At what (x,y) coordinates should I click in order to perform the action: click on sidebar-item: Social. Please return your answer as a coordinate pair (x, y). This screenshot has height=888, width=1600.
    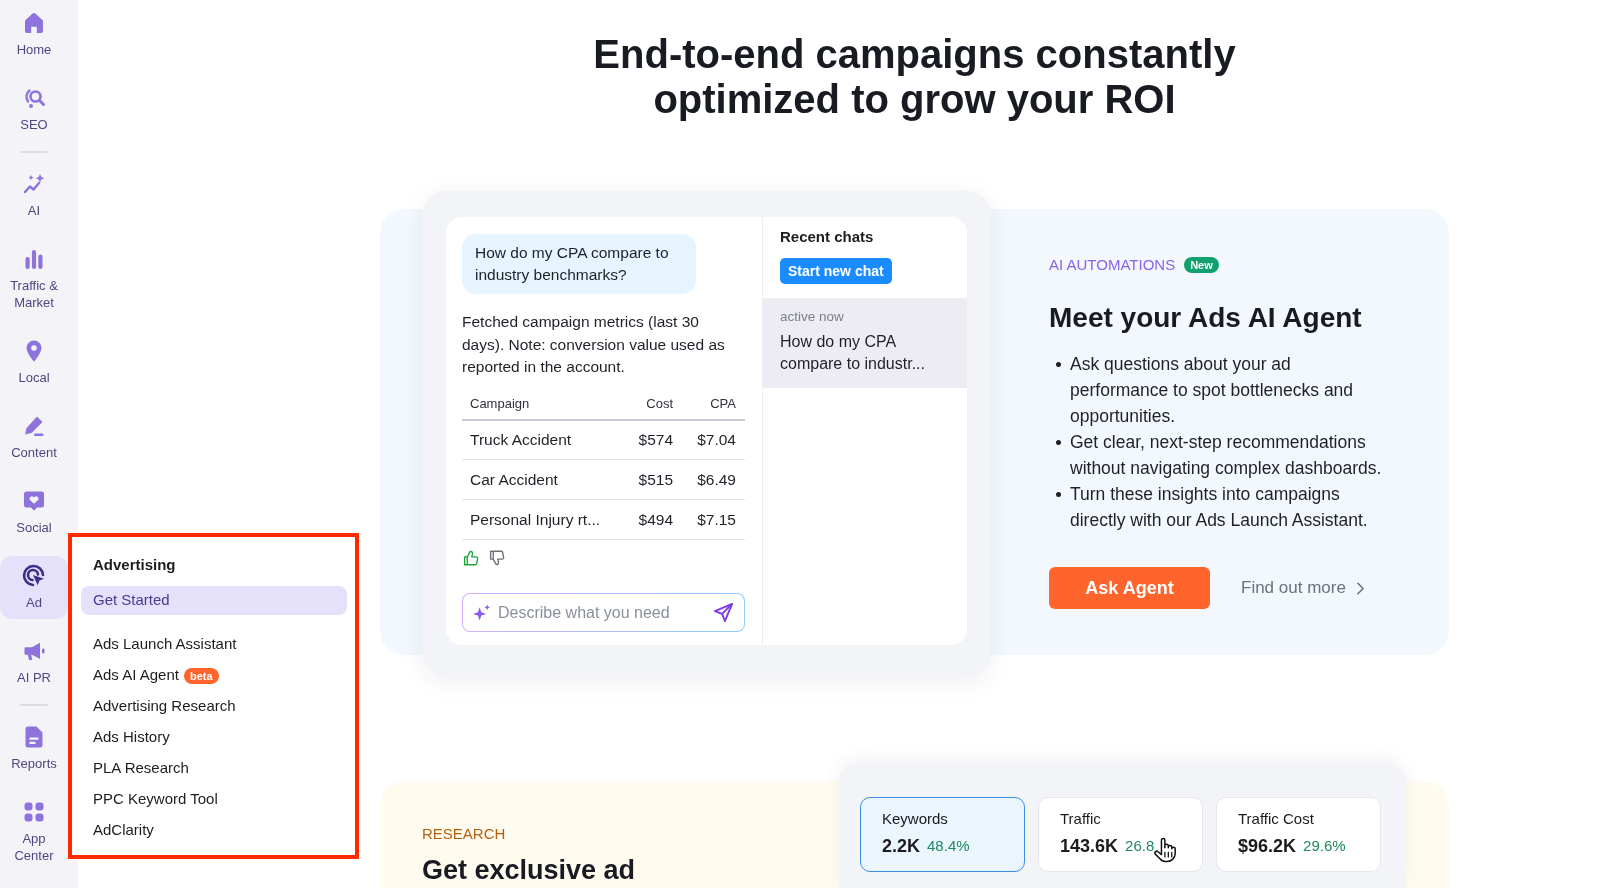
    Looking at the image, I should click on (34, 512).